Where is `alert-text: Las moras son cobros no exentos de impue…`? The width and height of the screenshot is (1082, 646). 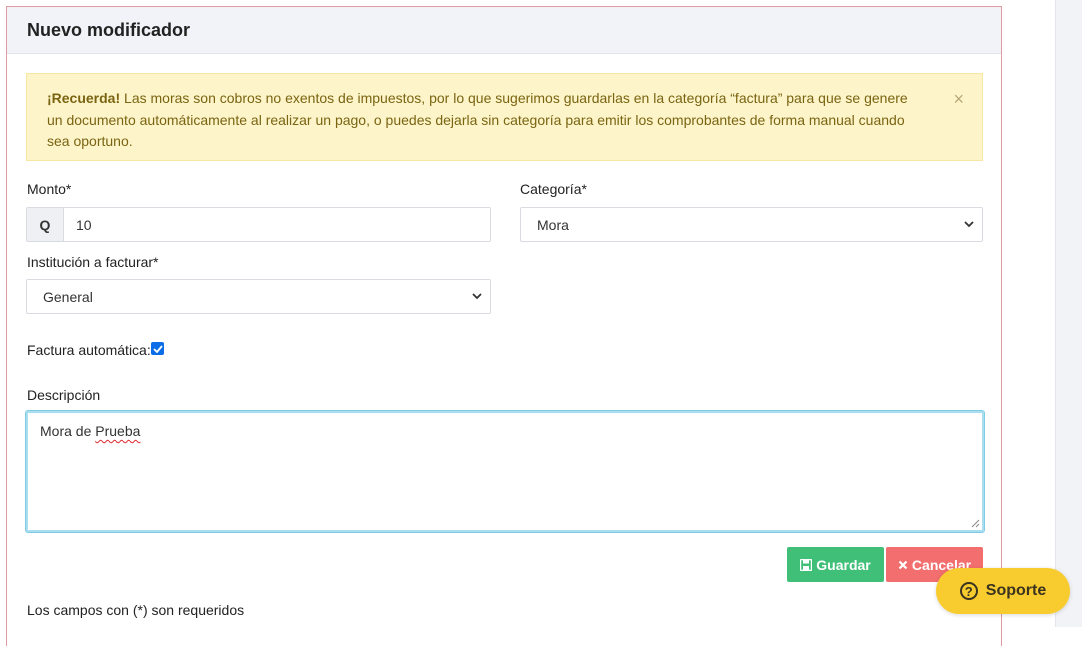 alert-text: Las moras son cobros no exentos de impue… is located at coordinates (477, 119).